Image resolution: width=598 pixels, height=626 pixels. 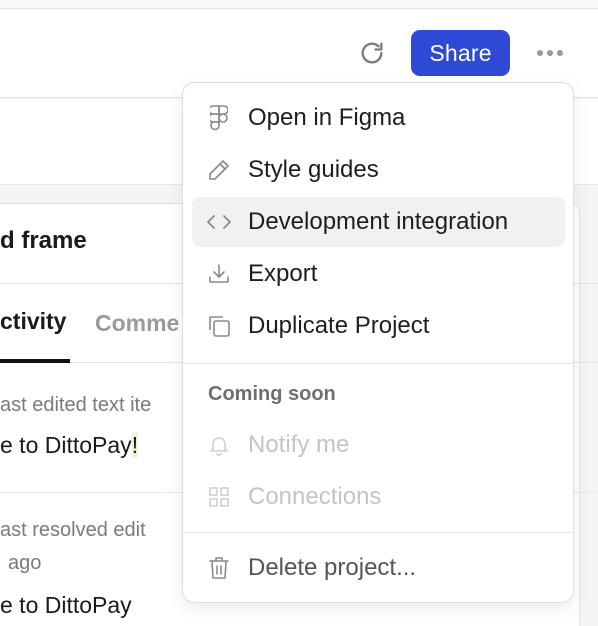 I want to click on menu-item-label: Notify me, so click(x=299, y=444).